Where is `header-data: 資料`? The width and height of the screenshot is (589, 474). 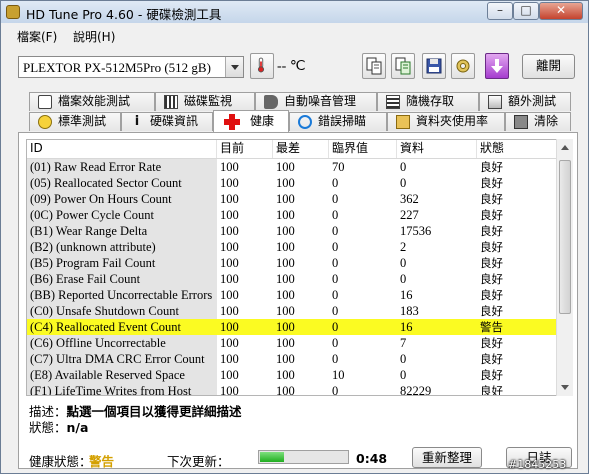
header-data: 資料 is located at coordinates (437, 149).